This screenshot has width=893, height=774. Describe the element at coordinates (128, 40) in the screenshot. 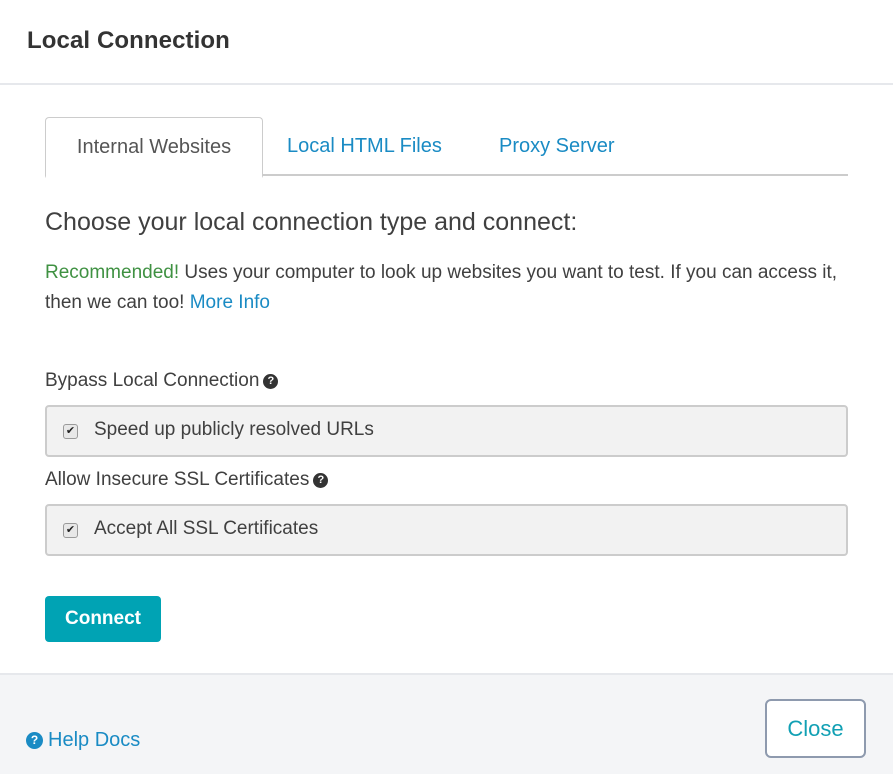

I see `modal-title: Local Connection` at that location.